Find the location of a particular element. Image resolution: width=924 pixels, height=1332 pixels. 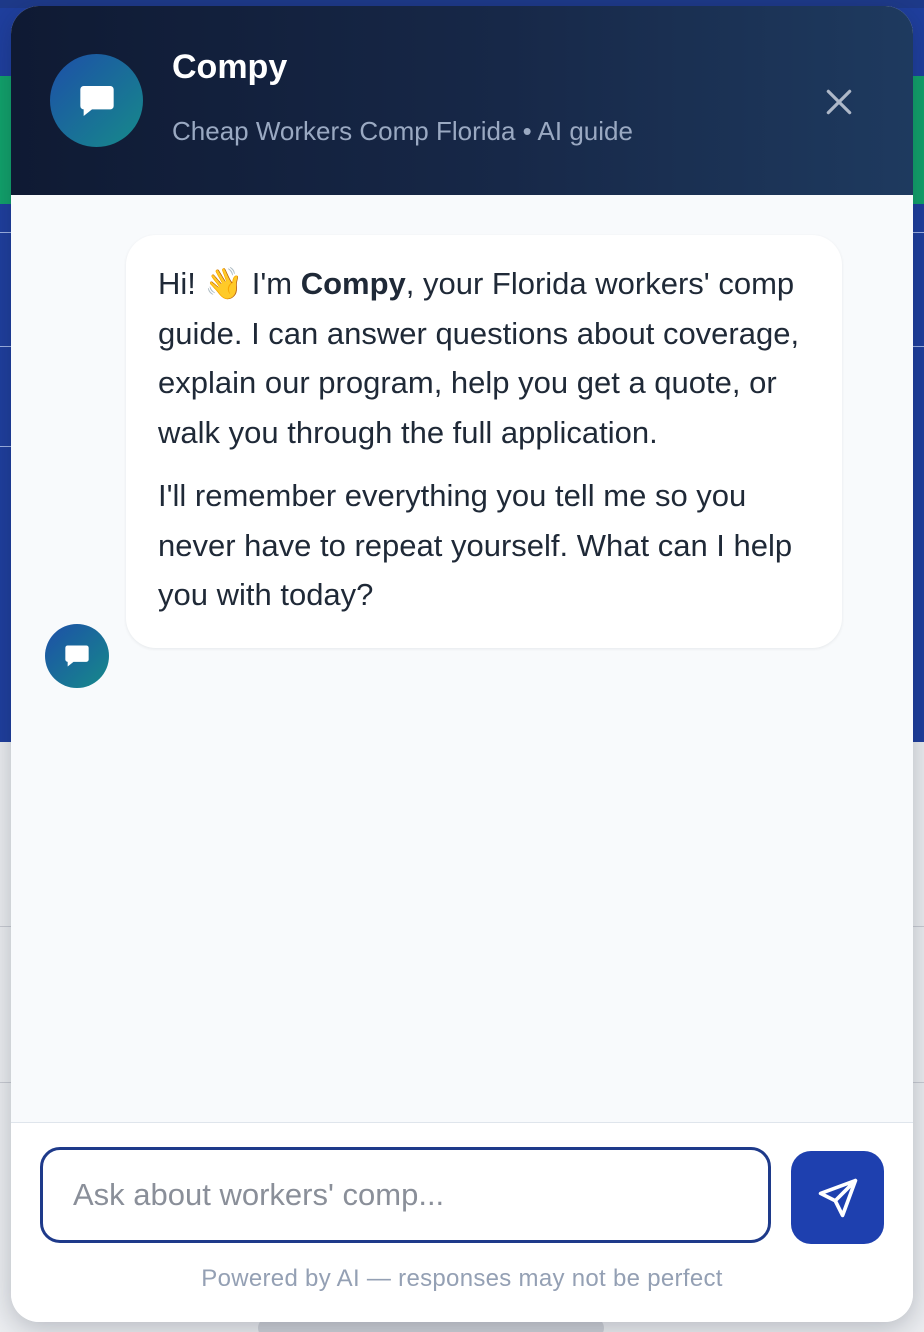

send-icon is located at coordinates (837, 1197).